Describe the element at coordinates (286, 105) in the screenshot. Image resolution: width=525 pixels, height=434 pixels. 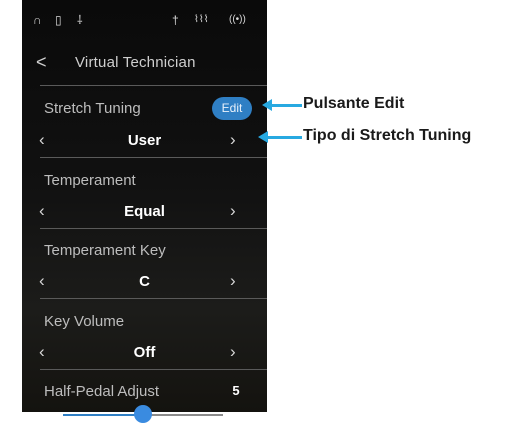
I see `edit-callout-line` at that location.